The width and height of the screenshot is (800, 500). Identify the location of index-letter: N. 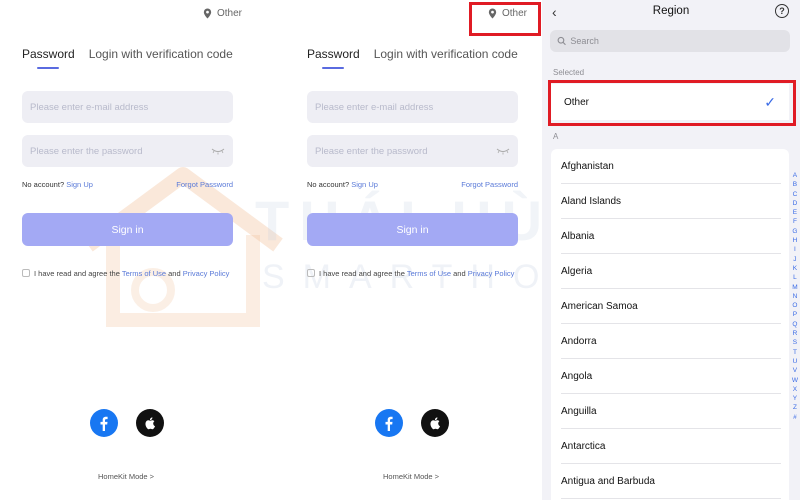
(795, 296).